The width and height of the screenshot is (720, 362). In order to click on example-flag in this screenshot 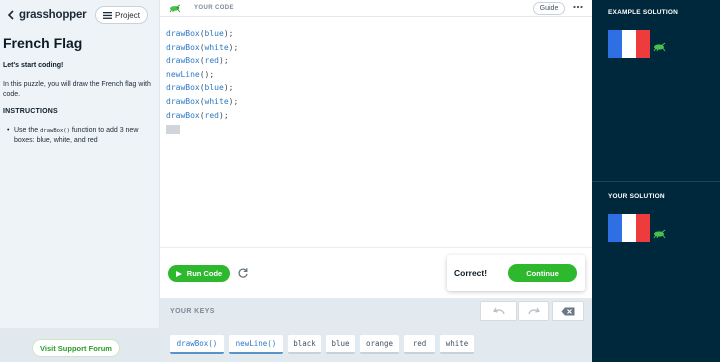, I will do `click(629, 44)`.